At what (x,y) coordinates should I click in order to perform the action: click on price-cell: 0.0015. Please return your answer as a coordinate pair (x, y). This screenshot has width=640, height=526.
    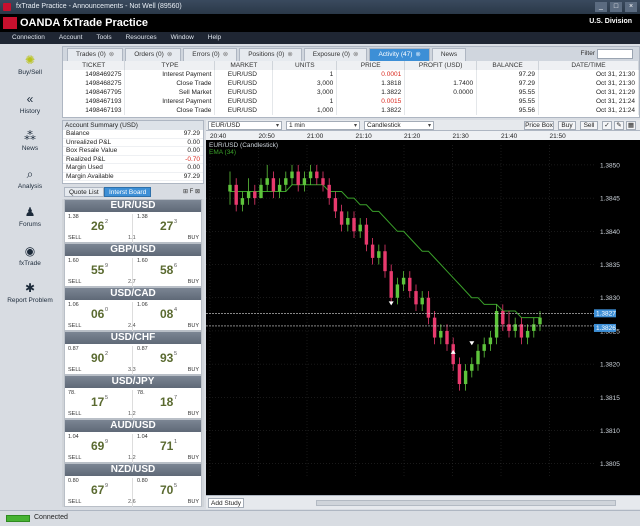
    Looking at the image, I should click on (371, 101).